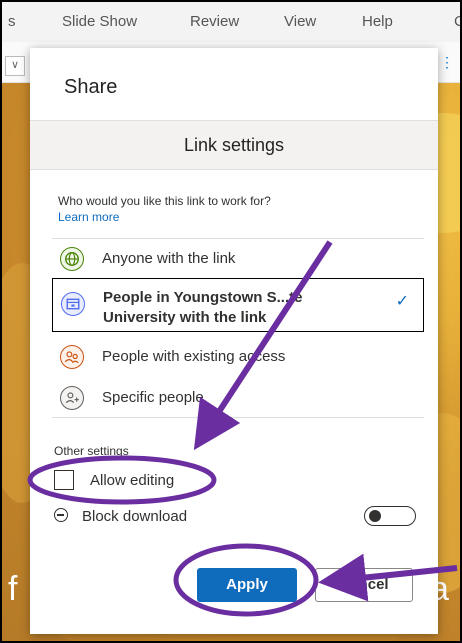 The width and height of the screenshot is (462, 643). What do you see at coordinates (72, 357) in the screenshot?
I see `people-icon` at bounding box center [72, 357].